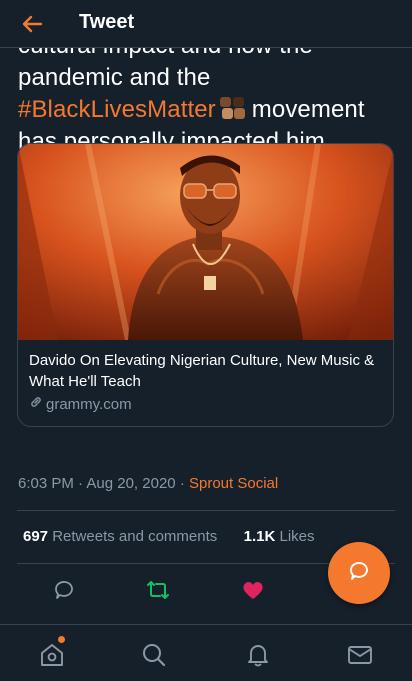 This screenshot has height=681, width=412. I want to click on likes-count: 1.1K, so click(259, 536).